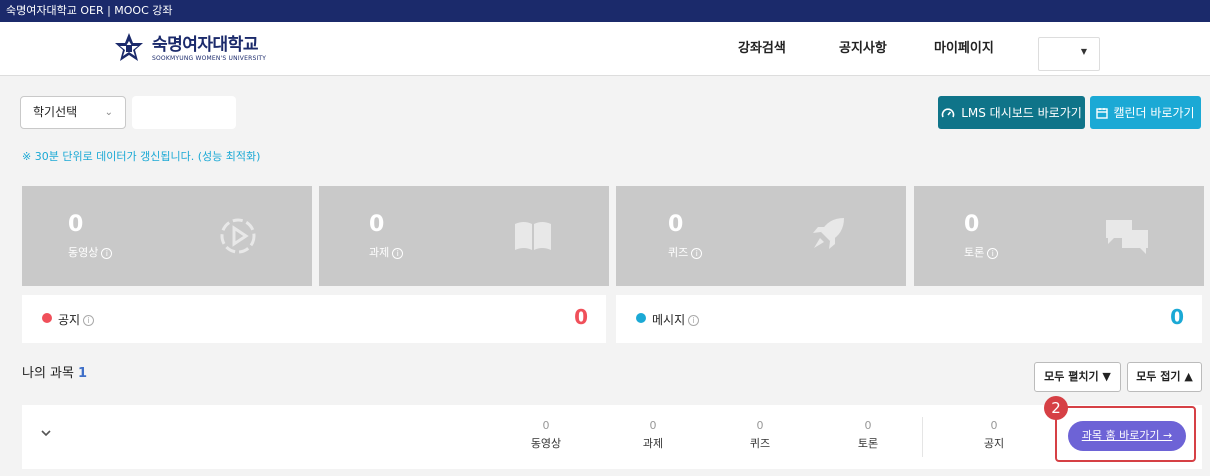 Image resolution: width=1210 pixels, height=476 pixels. I want to click on course-stat-assignments: 0 과제, so click(653, 434).